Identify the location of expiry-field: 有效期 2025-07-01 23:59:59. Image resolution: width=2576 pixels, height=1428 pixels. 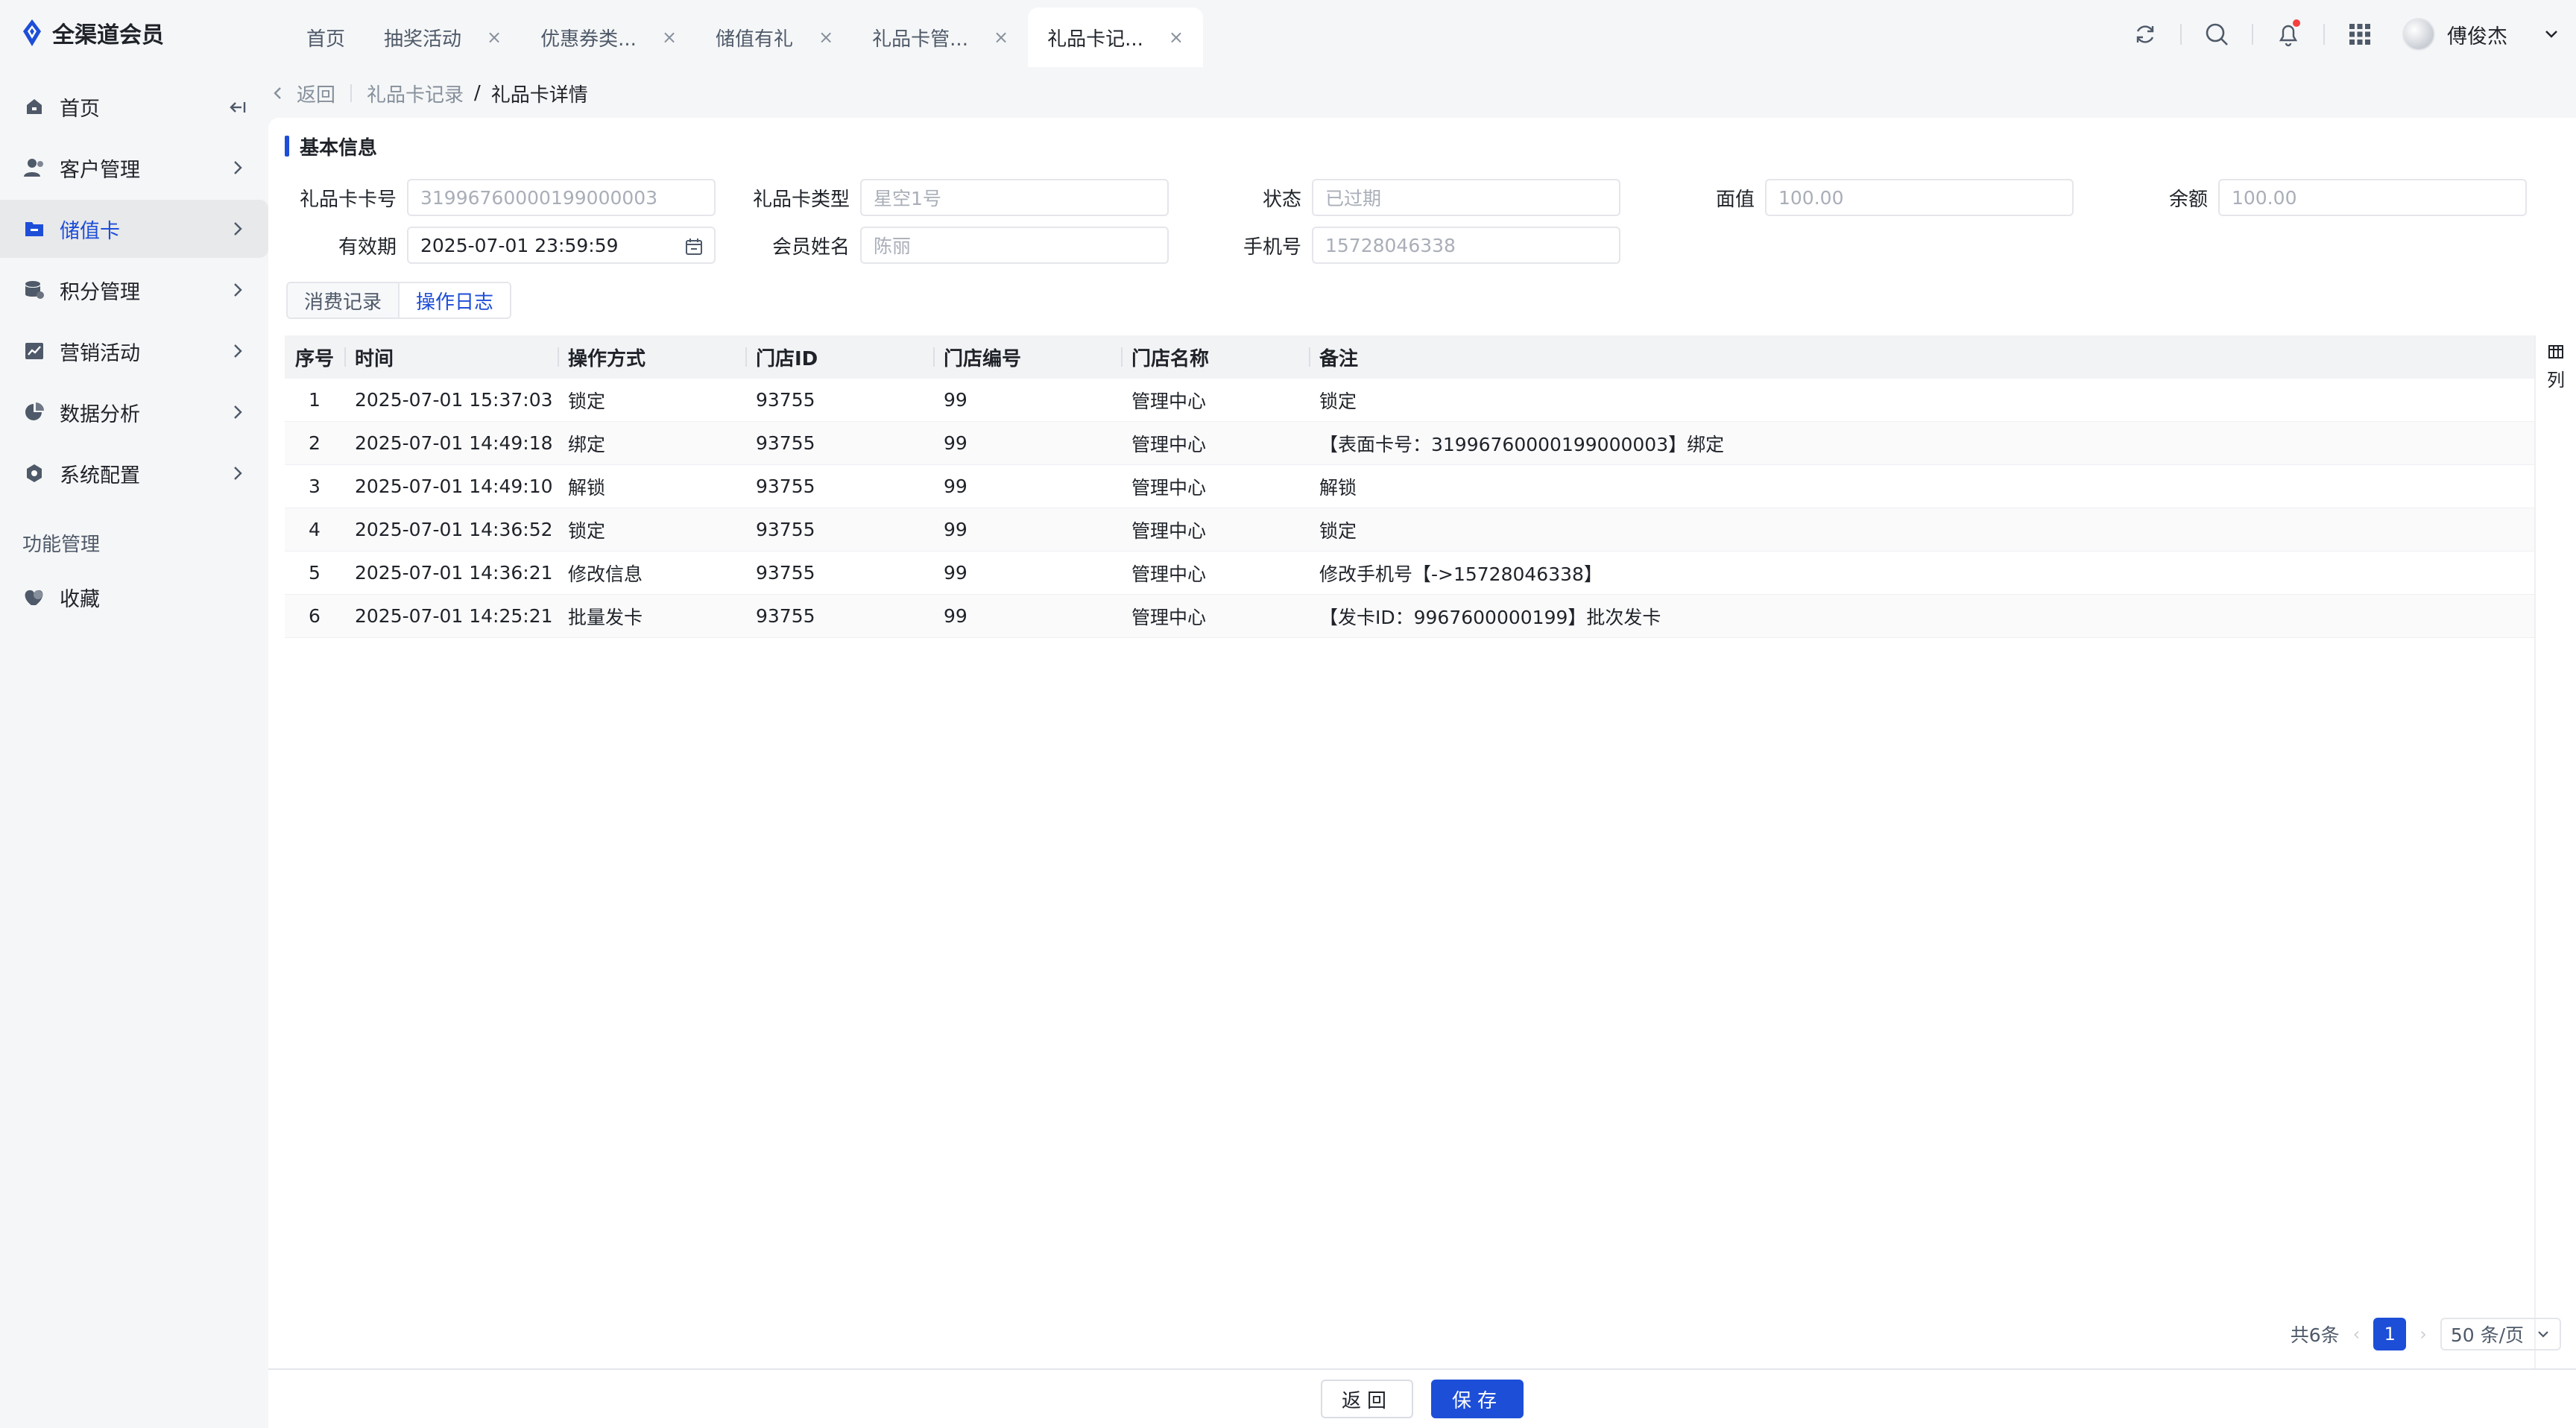
(492, 245).